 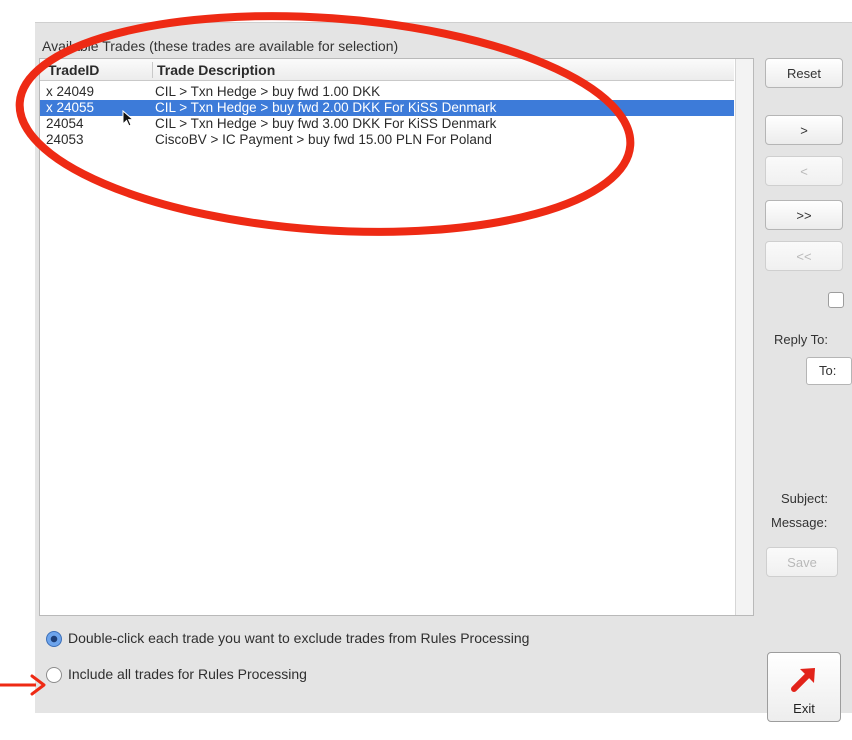 I want to click on red-arrow-icon, so click(x=803, y=680).